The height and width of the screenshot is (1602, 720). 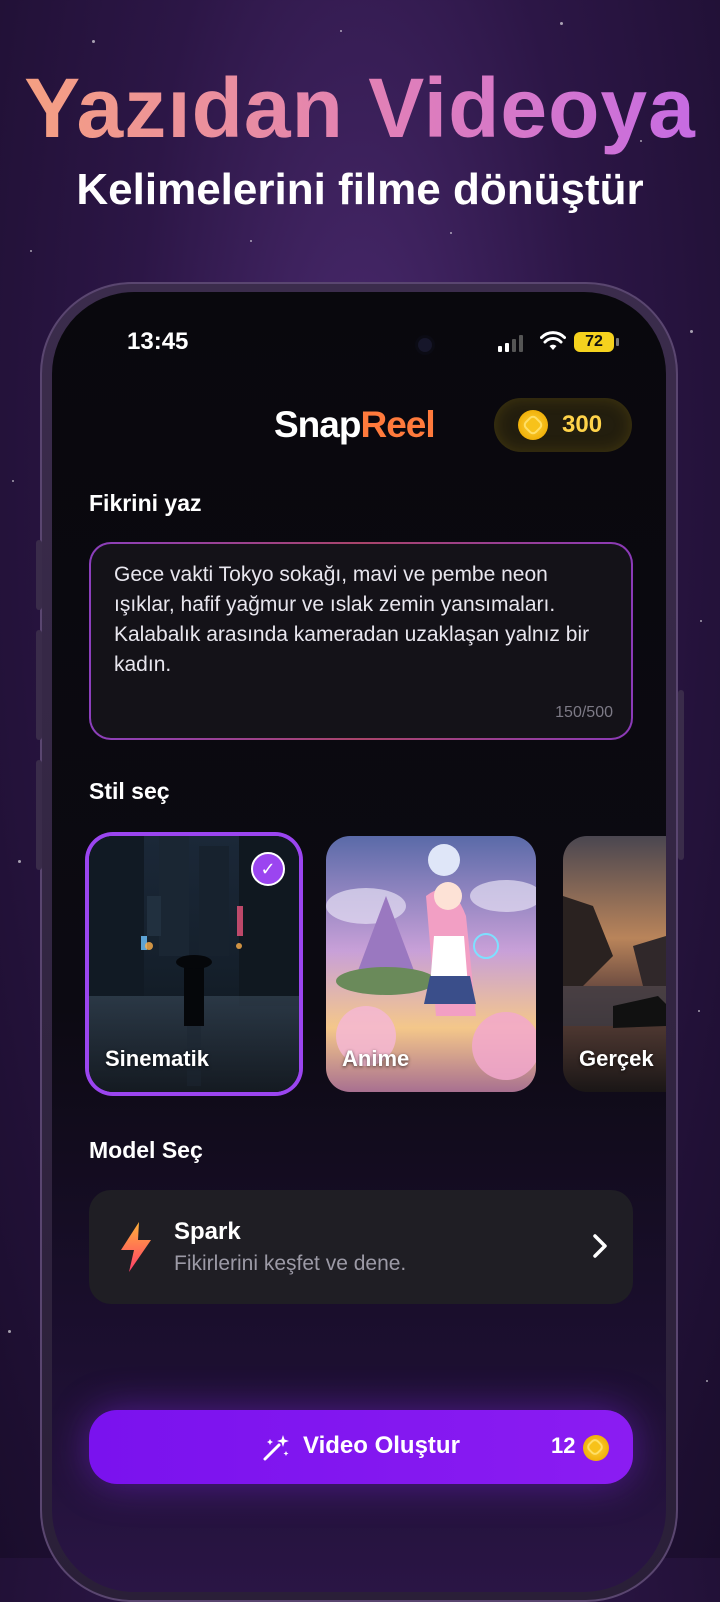 What do you see at coordinates (360, 189) in the screenshot?
I see `hero-subtitle: Kelimelerini filme dönüştür` at bounding box center [360, 189].